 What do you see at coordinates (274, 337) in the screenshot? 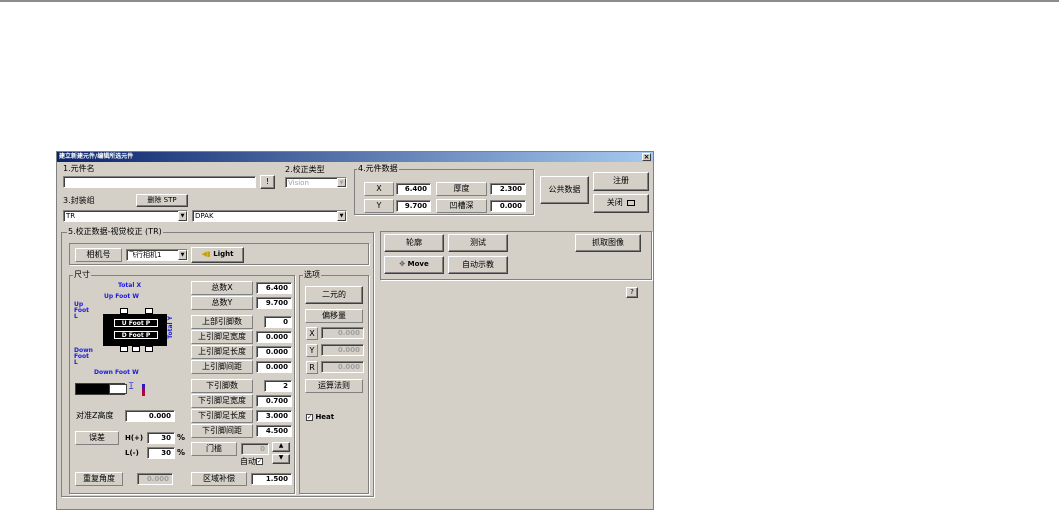
I see `up-pin-width-value: 0.000` at bounding box center [274, 337].